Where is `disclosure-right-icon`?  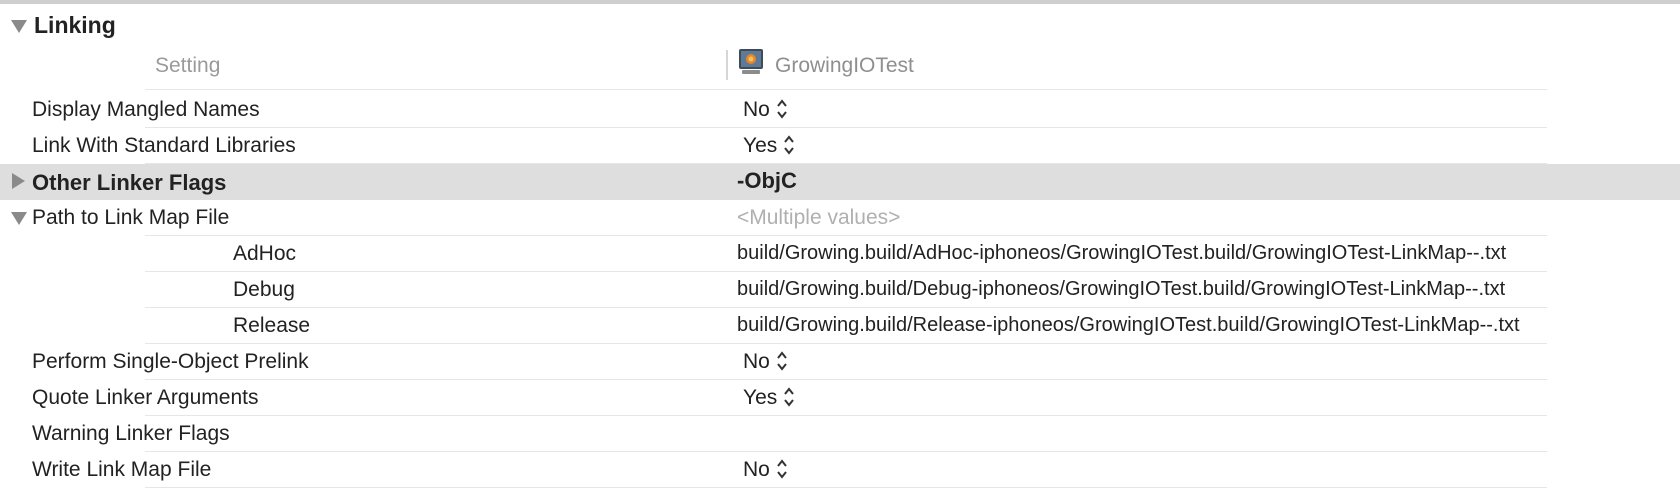 disclosure-right-icon is located at coordinates (18, 181).